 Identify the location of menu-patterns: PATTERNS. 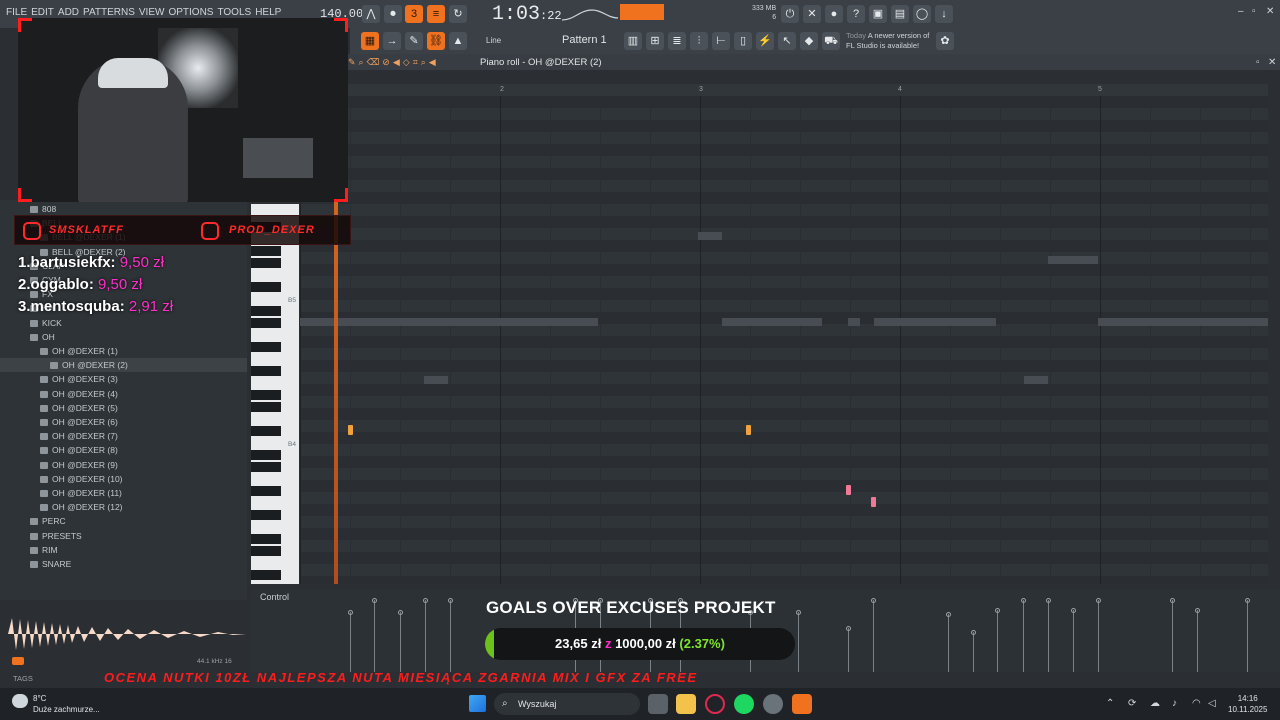
(109, 12).